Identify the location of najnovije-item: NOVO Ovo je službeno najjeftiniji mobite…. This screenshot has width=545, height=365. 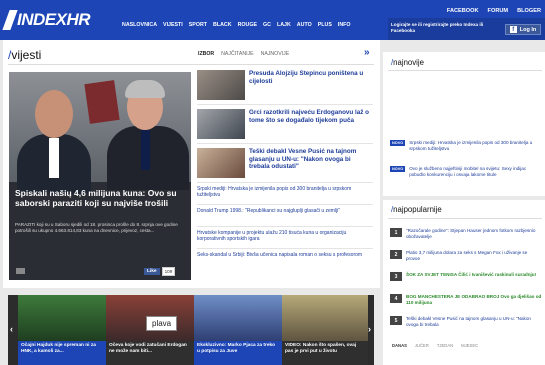
(466, 171).